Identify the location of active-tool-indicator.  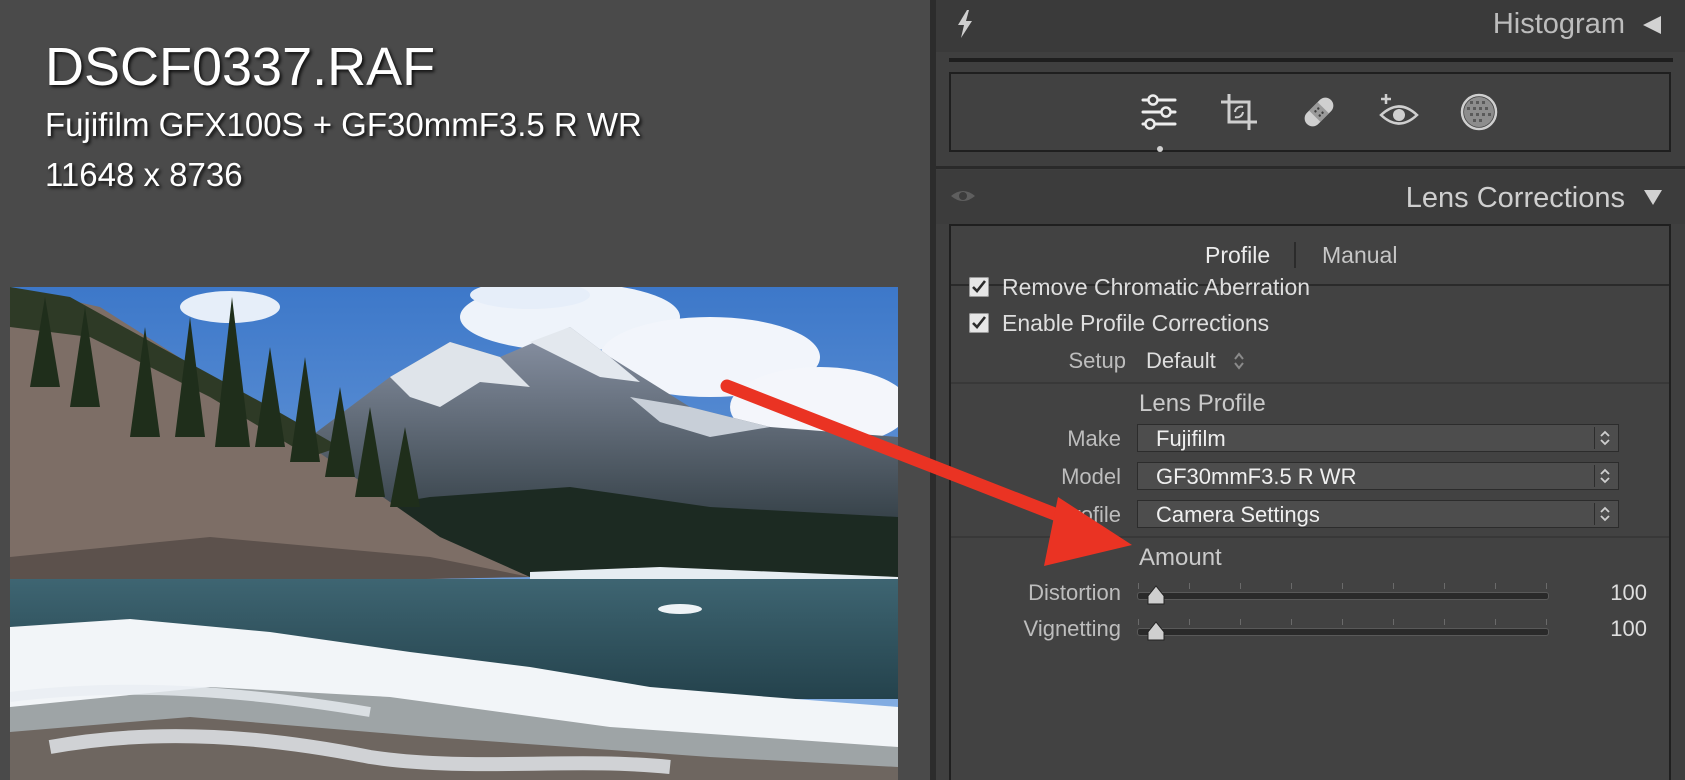
(1160, 149).